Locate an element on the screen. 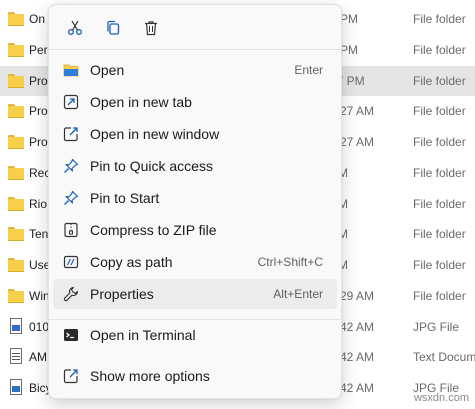 The width and height of the screenshot is (475, 409). file-name: Ten is located at coordinates (39, 234).